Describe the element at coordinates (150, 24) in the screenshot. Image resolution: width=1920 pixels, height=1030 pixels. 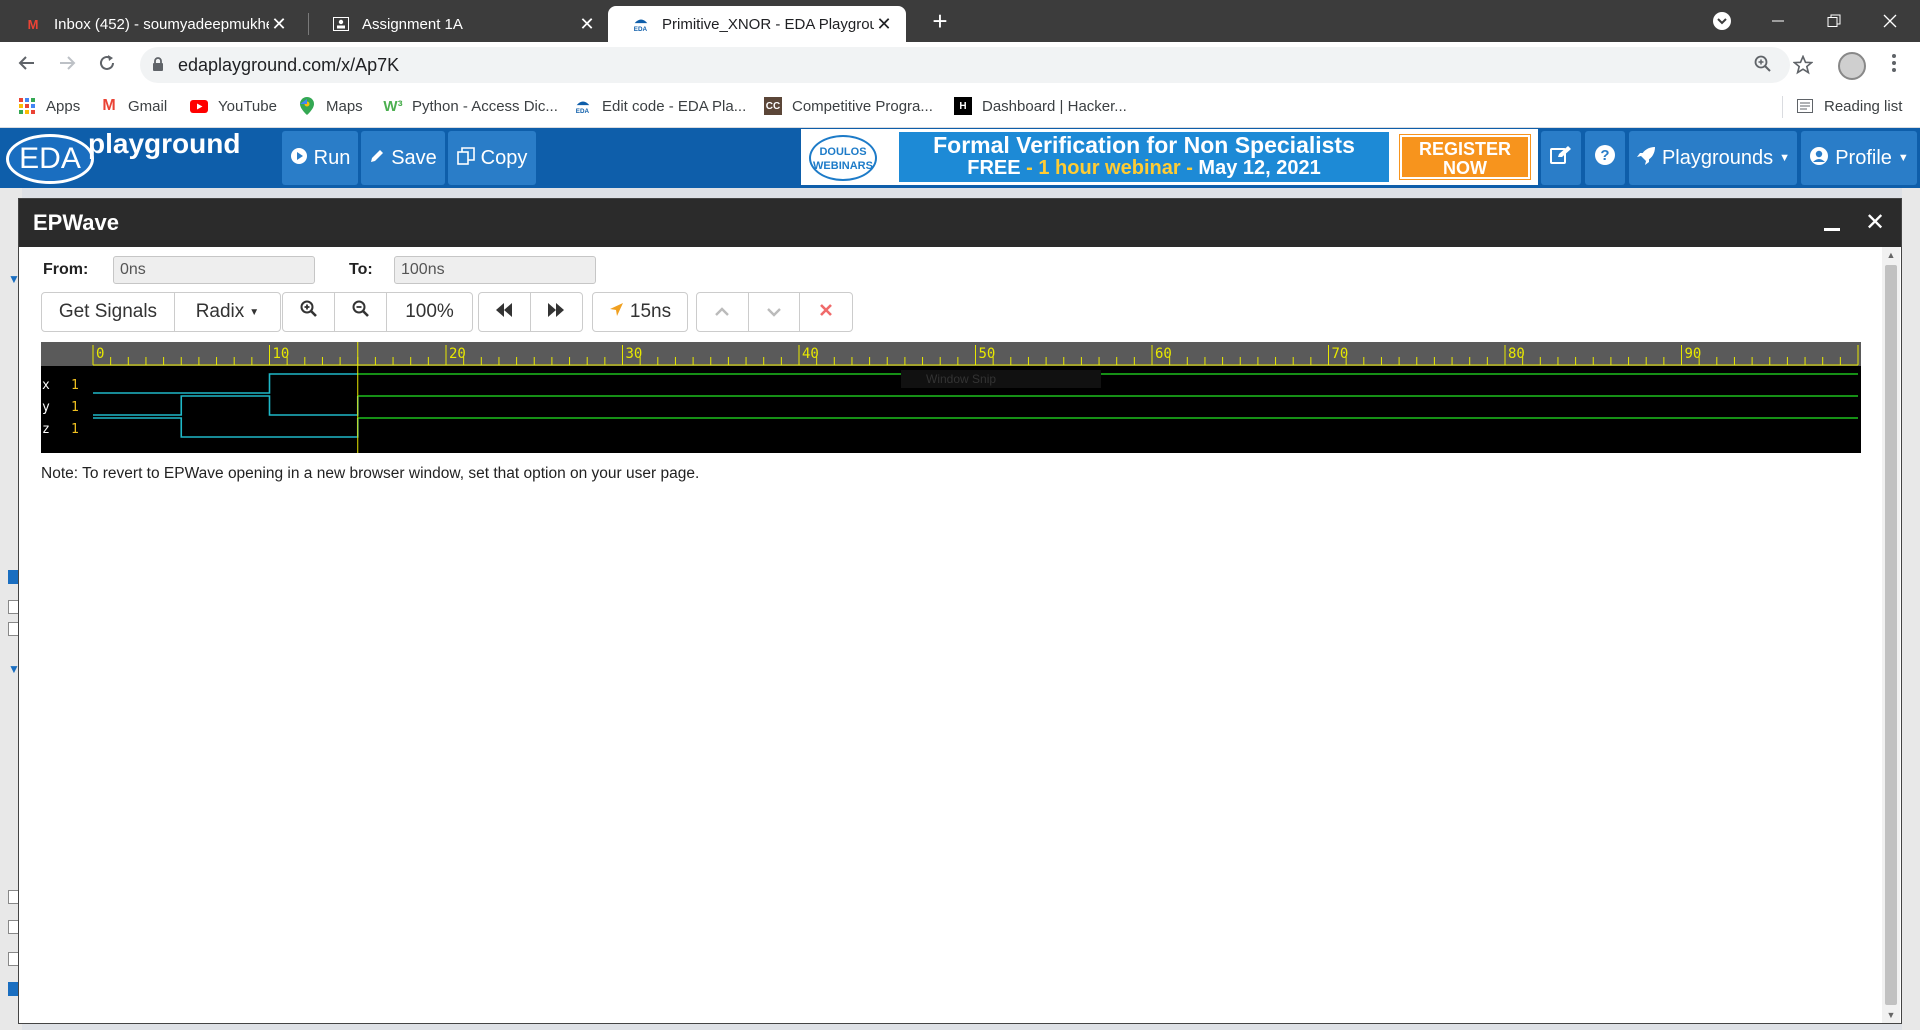
I see `tab-gmail-inbox: M Inbox (452) - soumyadeepmukhe ✕` at that location.